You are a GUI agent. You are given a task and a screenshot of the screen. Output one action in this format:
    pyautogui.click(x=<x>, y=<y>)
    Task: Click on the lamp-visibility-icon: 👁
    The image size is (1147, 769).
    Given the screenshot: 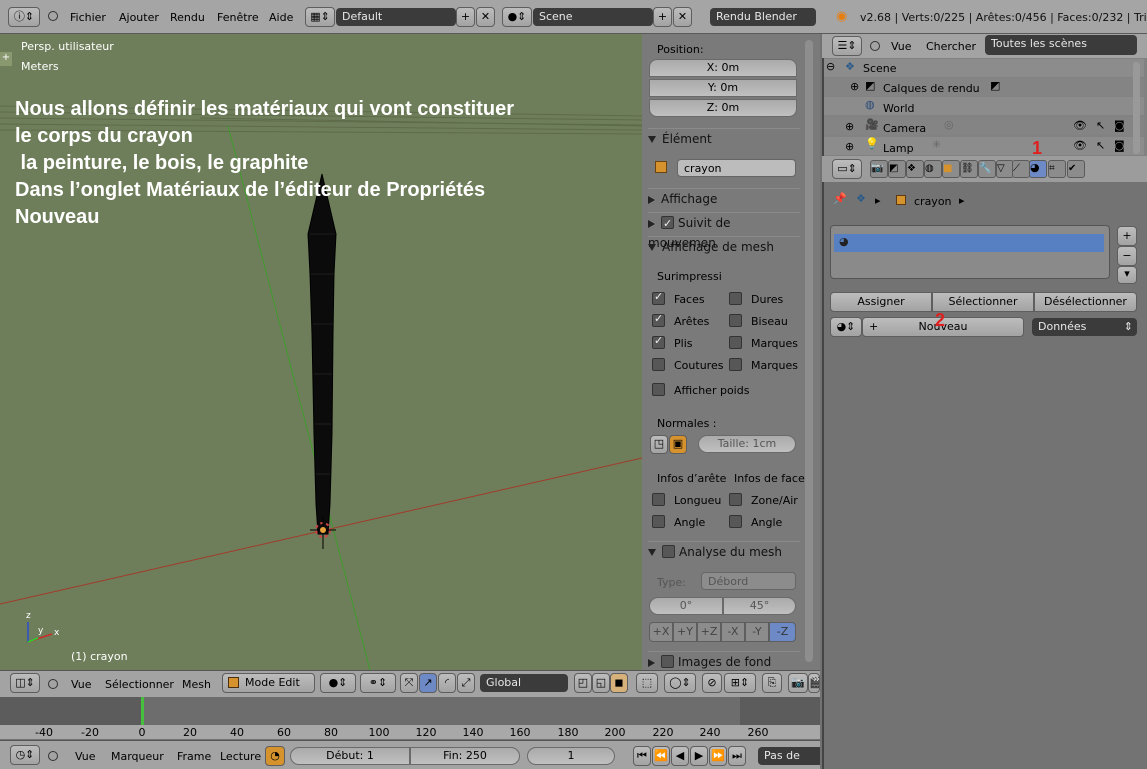 What is the action you would take?
    pyautogui.click(x=1080, y=145)
    